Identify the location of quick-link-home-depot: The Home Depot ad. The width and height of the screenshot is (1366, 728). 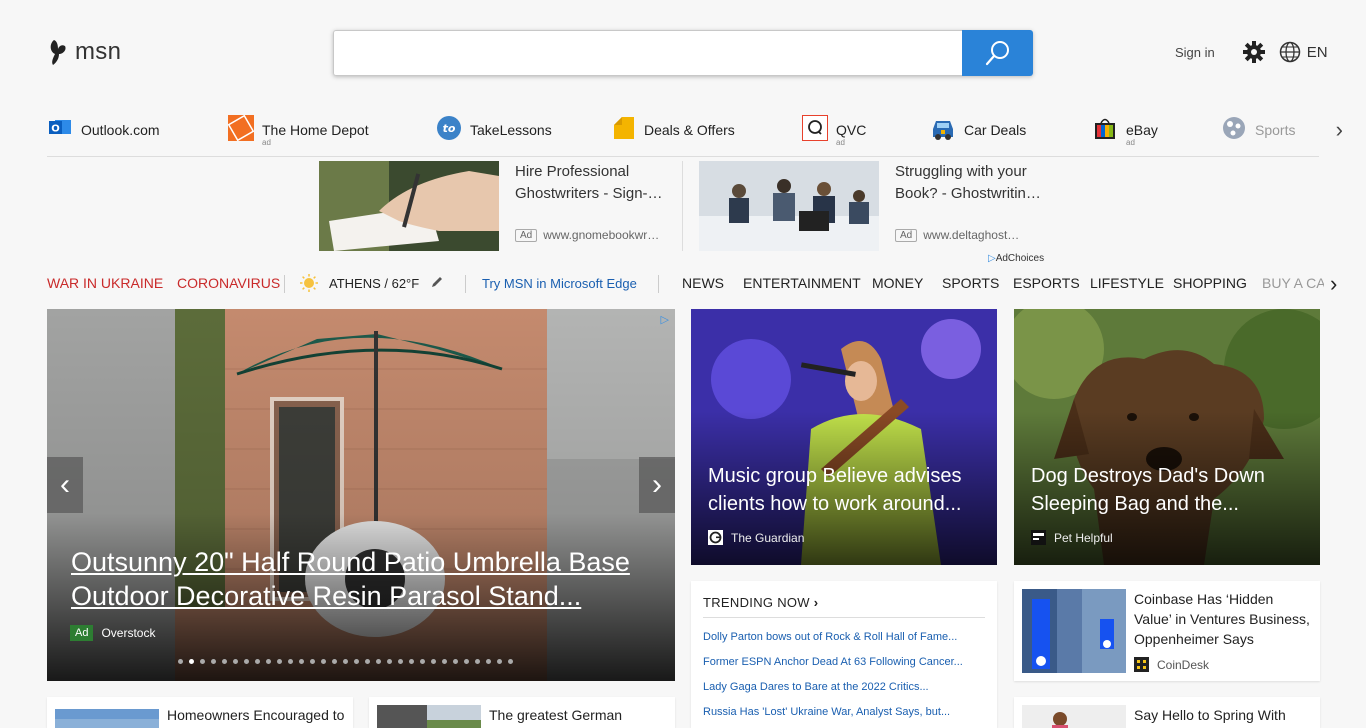
(298, 132).